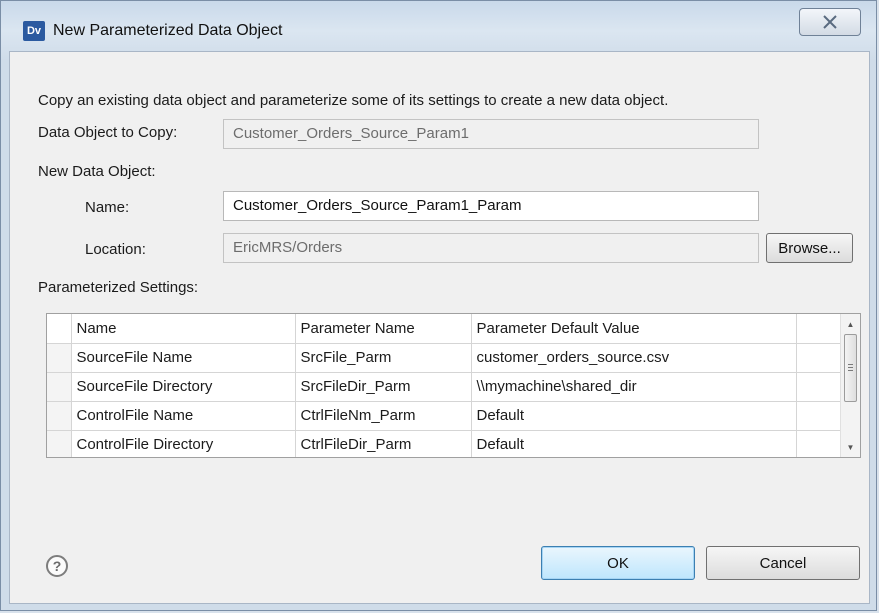  I want to click on location-field: EricMRS/Orders, so click(491, 248).